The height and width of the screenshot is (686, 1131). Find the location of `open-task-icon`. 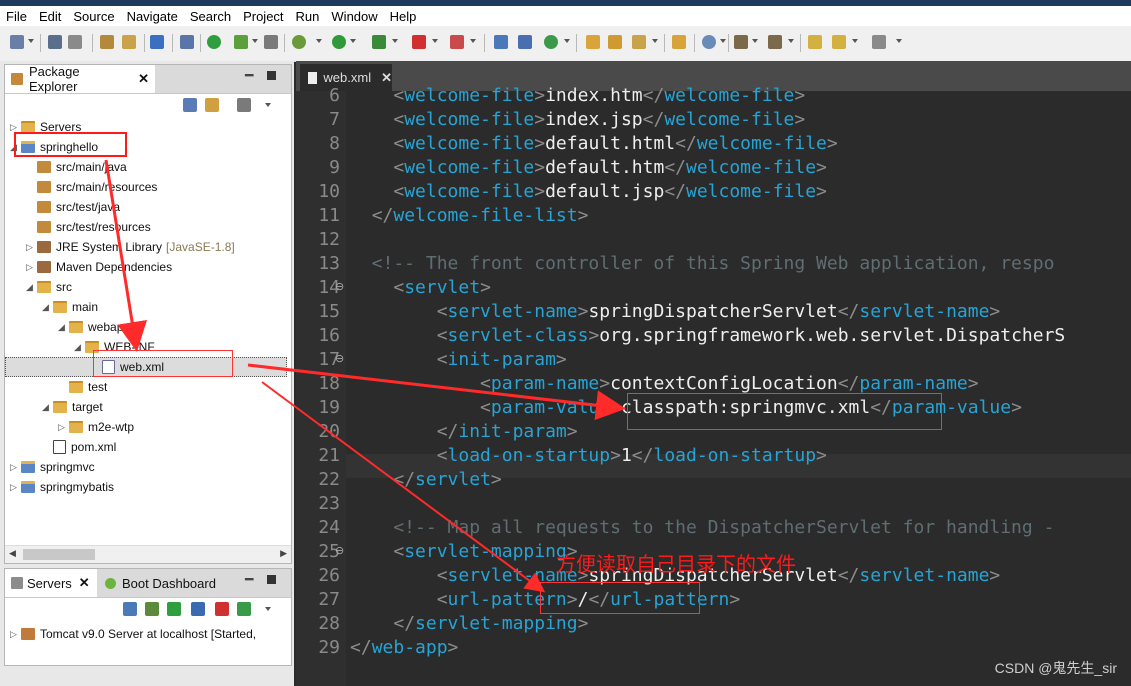

open-task-icon is located at coordinates (615, 42).